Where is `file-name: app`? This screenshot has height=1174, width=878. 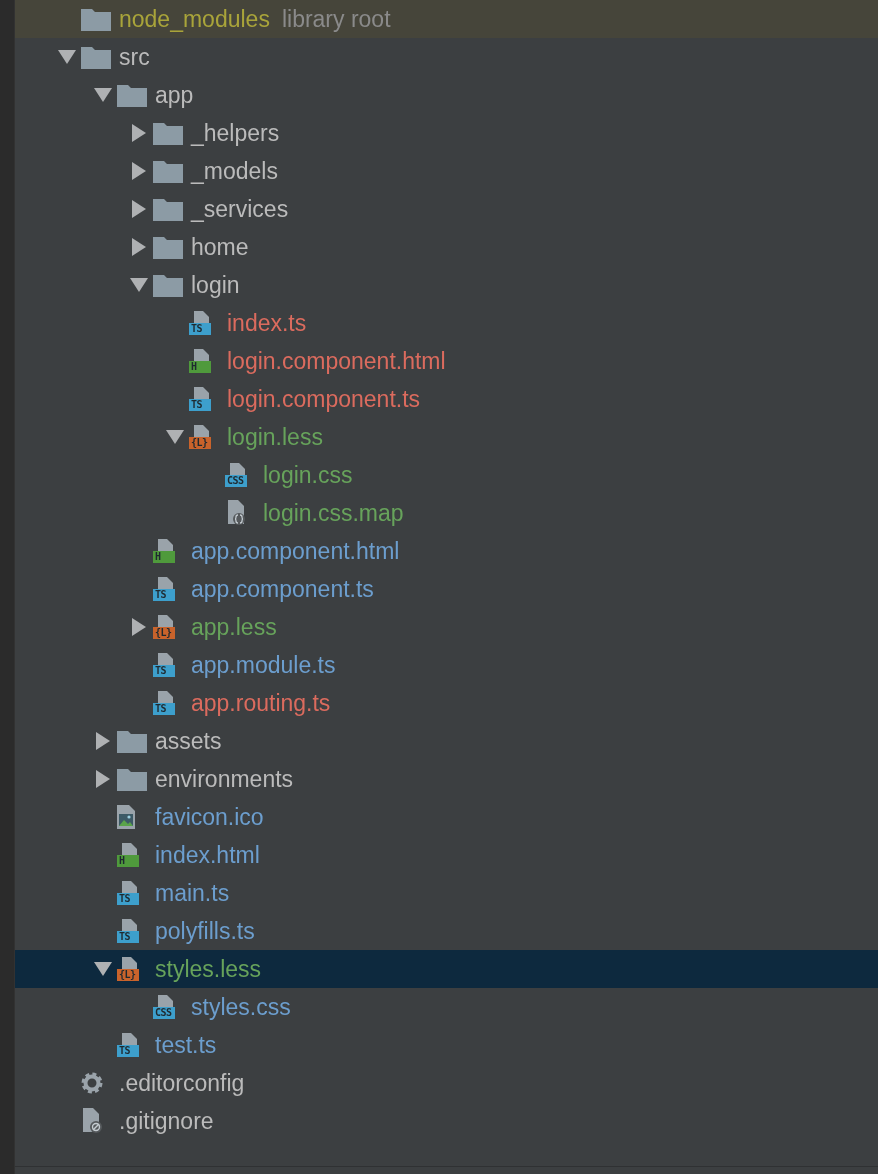 file-name: app is located at coordinates (174, 95).